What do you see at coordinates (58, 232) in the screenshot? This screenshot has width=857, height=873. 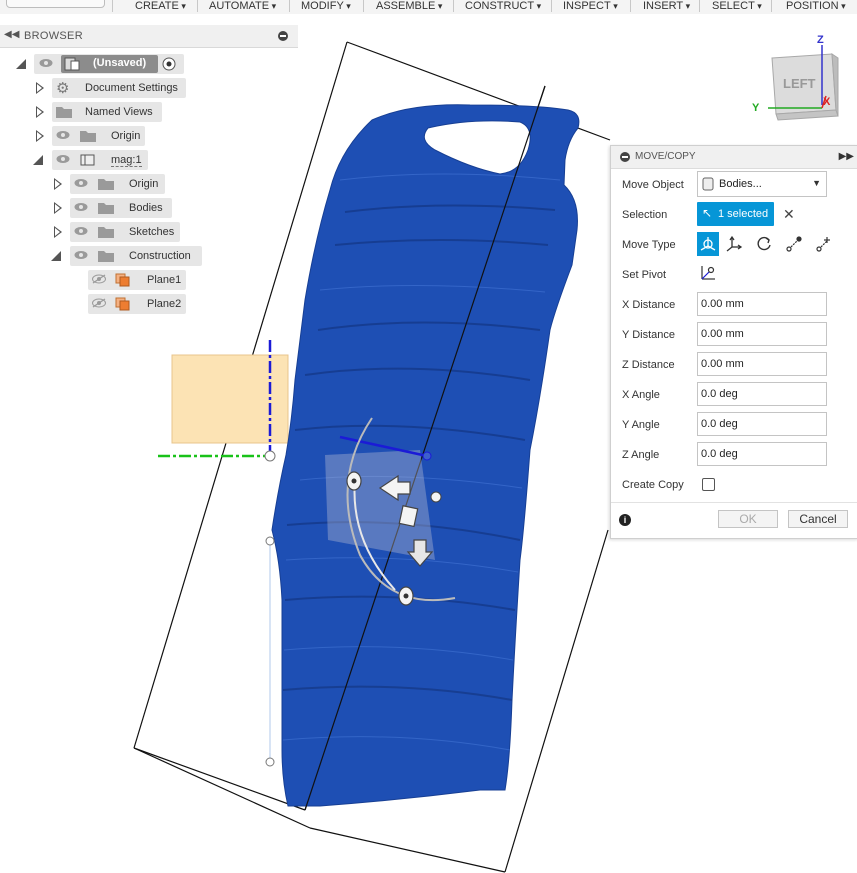 I see `expand-sketches-icon` at bounding box center [58, 232].